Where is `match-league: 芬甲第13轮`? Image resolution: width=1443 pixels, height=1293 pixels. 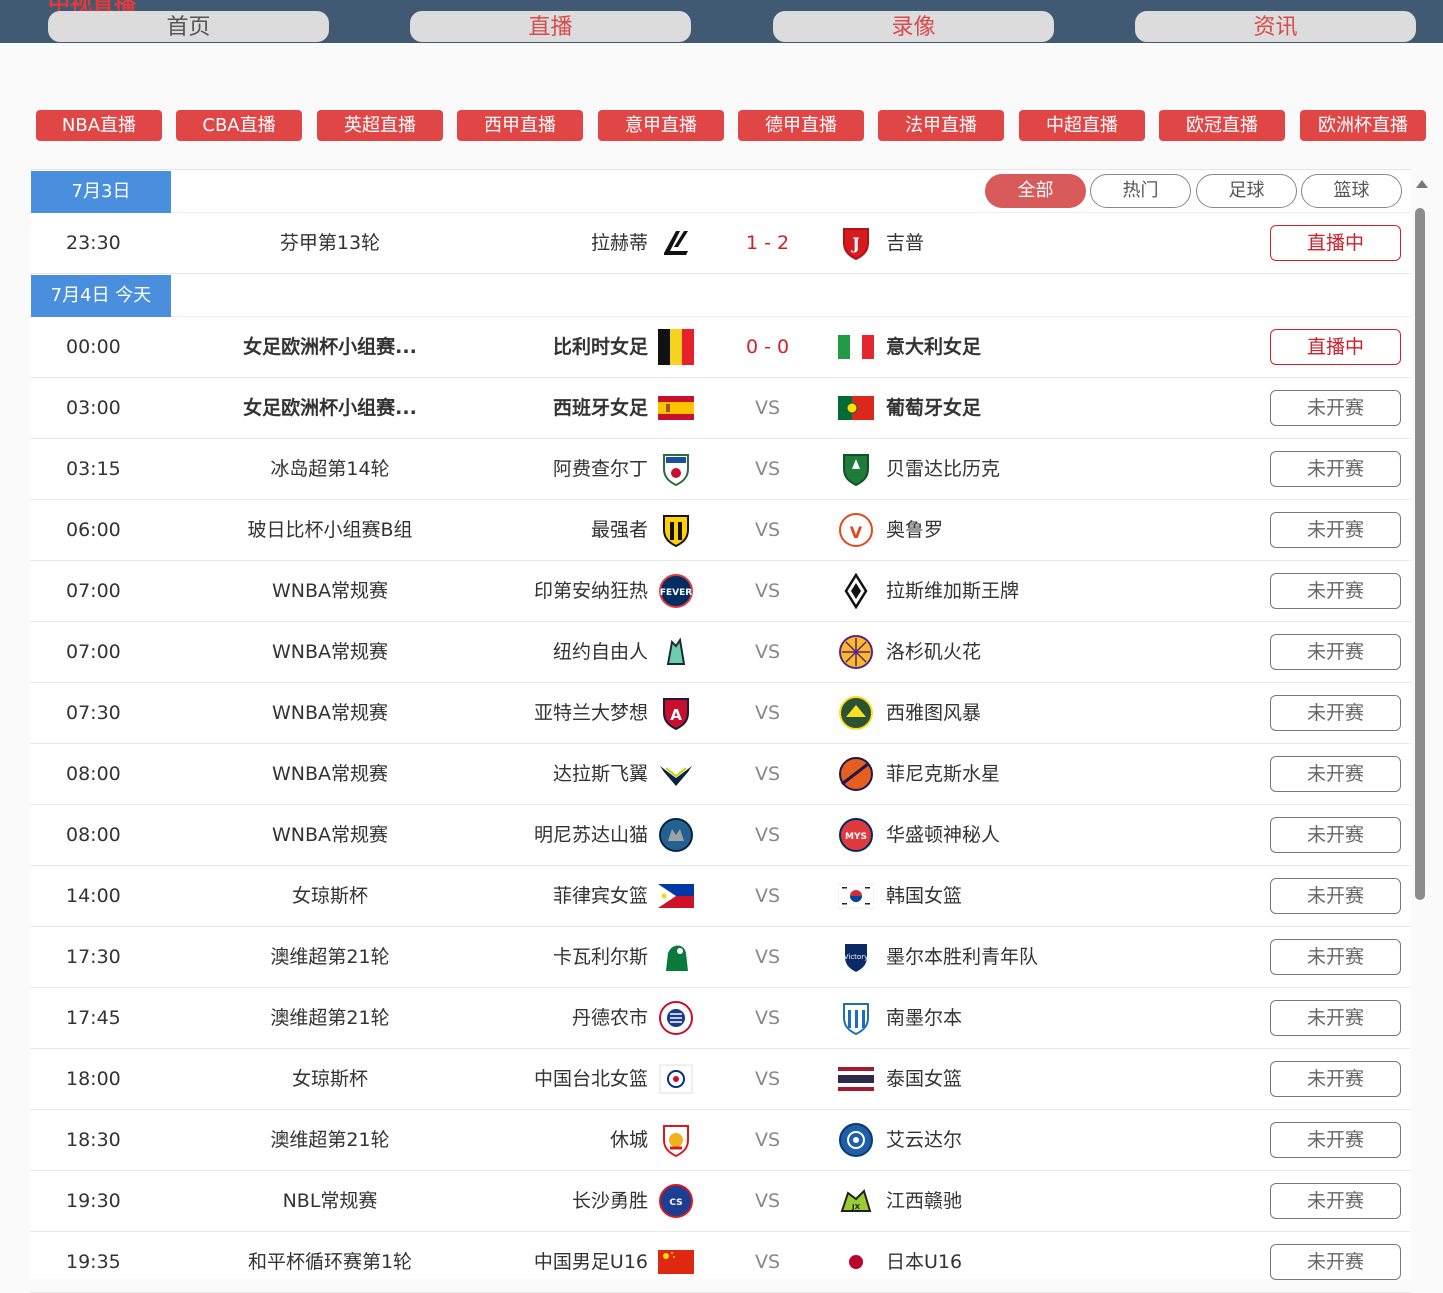
match-league: 芬甲第13轮 is located at coordinates (330, 243).